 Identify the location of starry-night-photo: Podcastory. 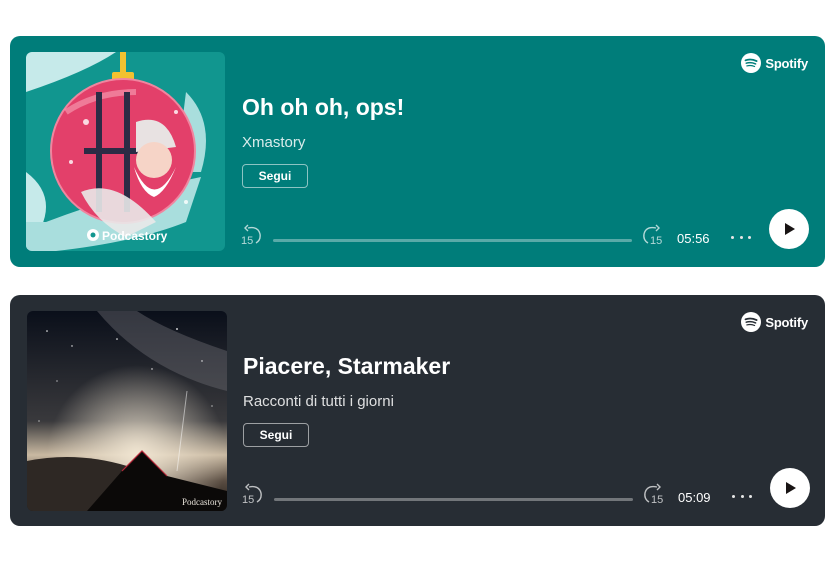
(127, 411).